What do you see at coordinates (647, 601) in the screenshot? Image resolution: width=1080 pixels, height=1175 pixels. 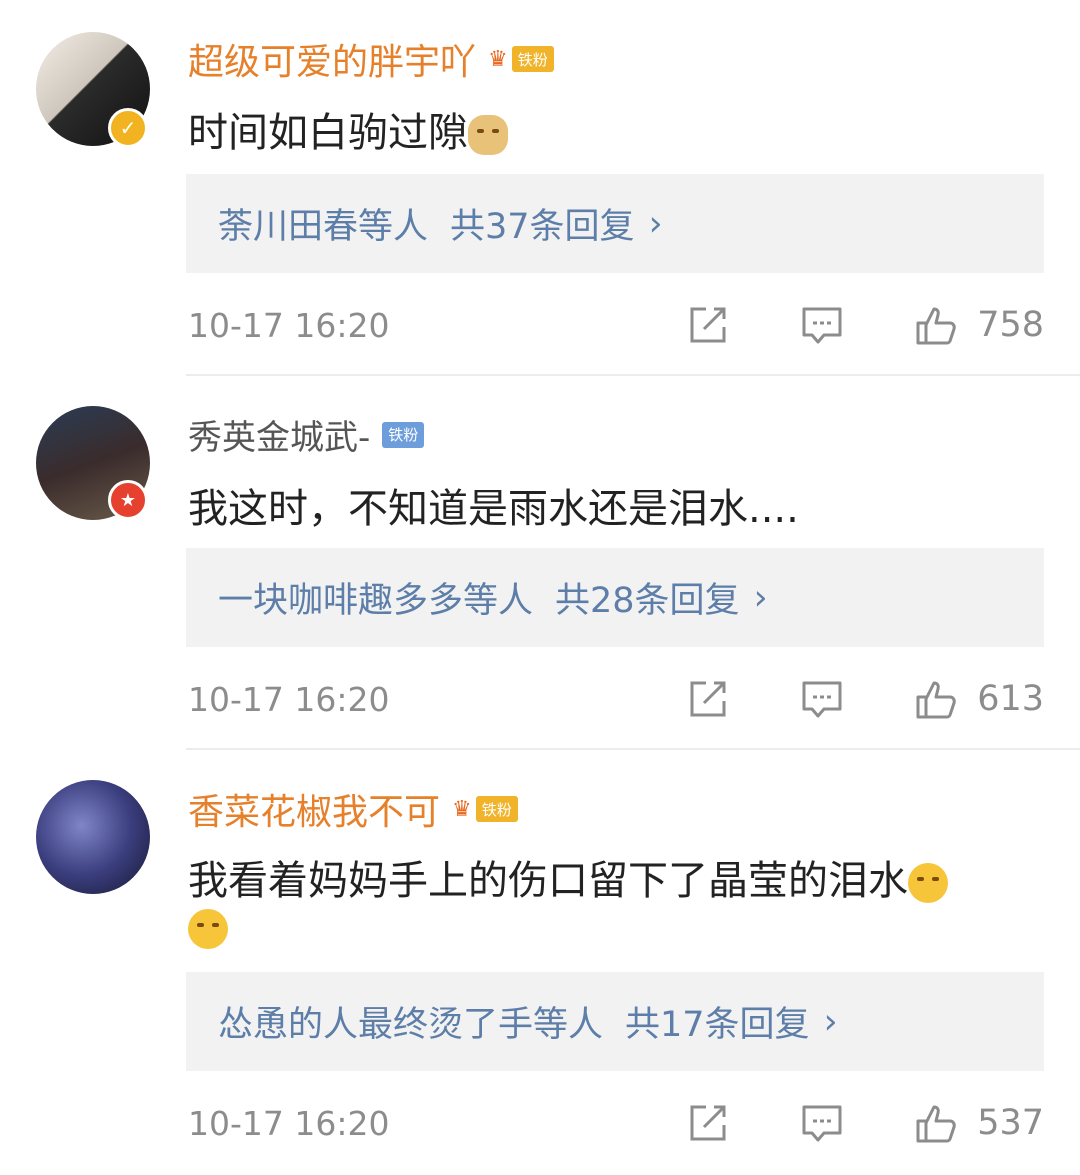 I see `reply-count: 共28条回复` at bounding box center [647, 601].